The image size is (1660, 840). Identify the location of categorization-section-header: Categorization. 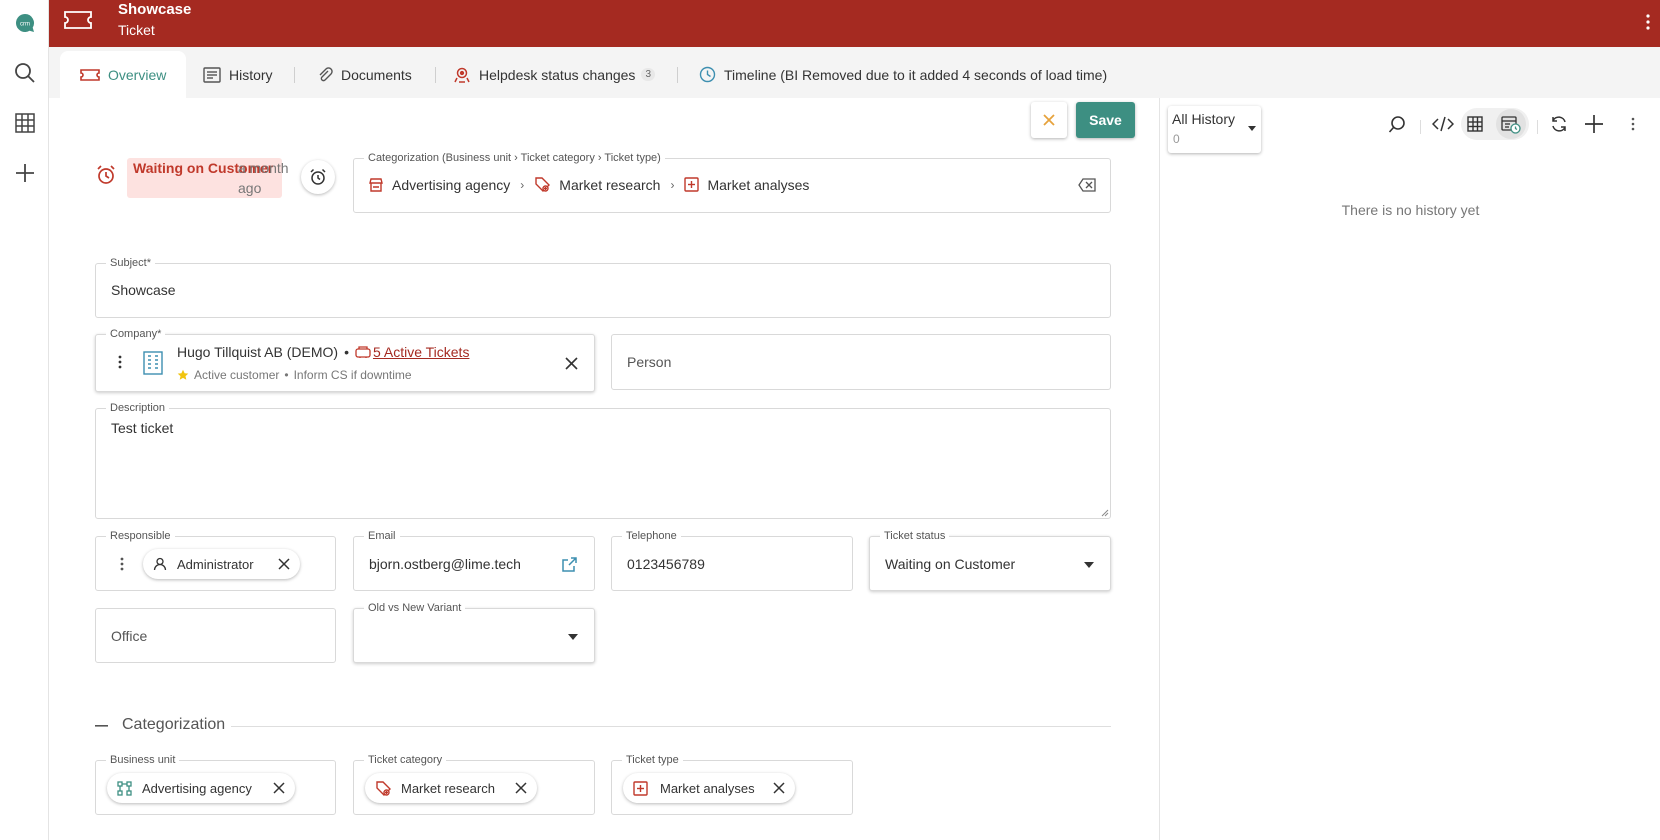
(603, 726).